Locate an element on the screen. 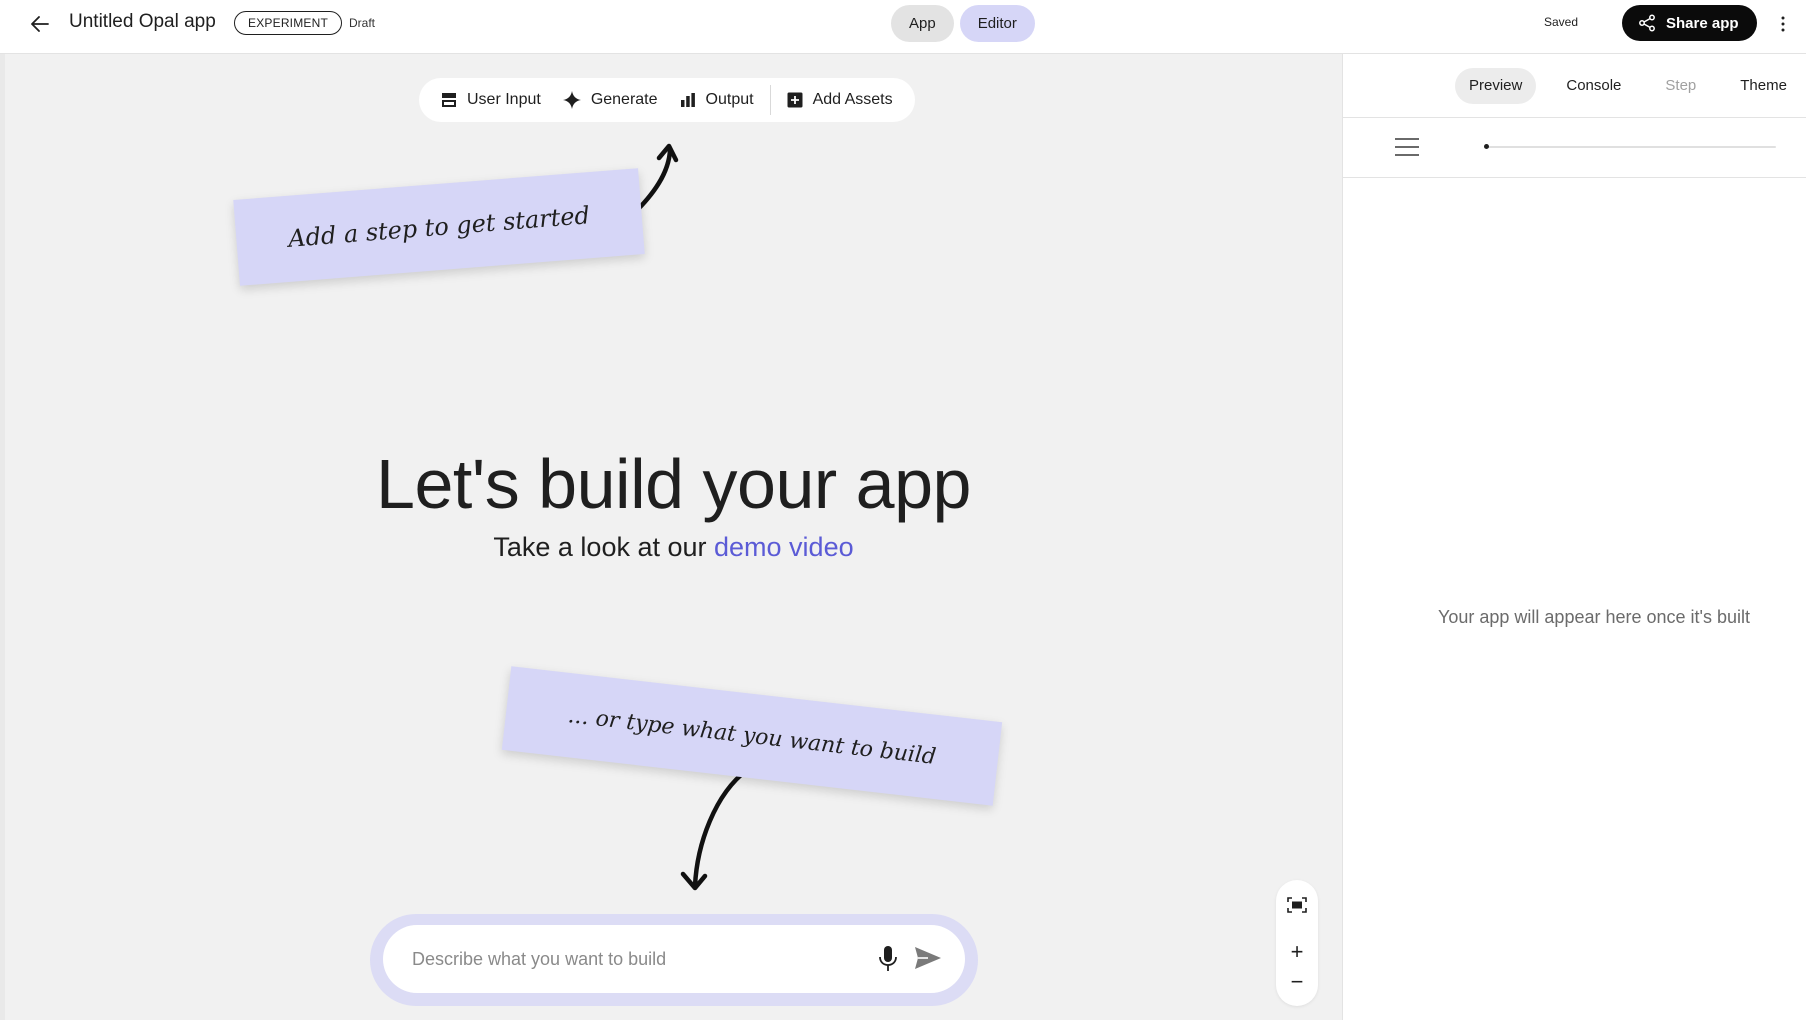  send-button is located at coordinates (930, 960).